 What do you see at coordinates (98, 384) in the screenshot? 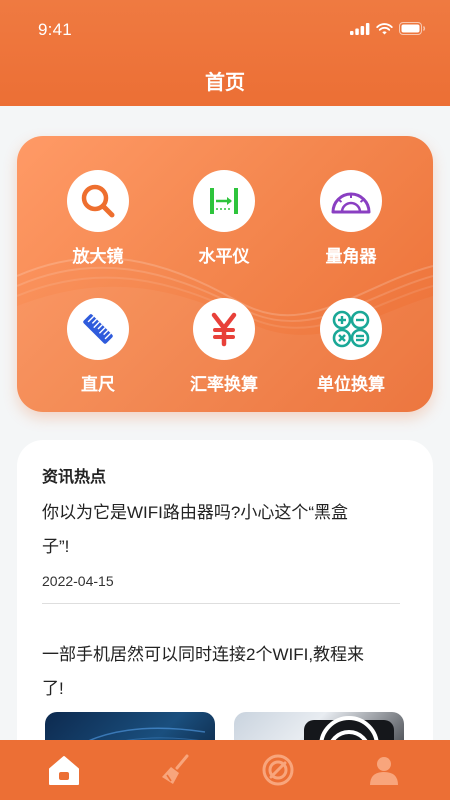
I see `tool-label: 直尺` at bounding box center [98, 384].